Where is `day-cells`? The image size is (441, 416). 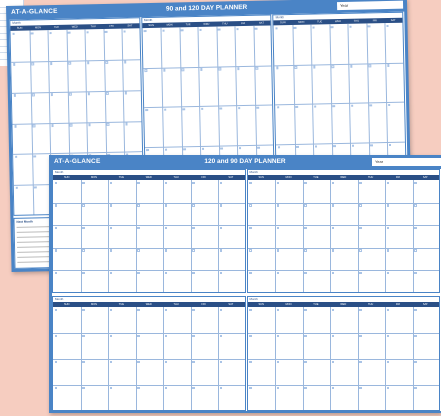
day-cells is located at coordinates (343, 358).